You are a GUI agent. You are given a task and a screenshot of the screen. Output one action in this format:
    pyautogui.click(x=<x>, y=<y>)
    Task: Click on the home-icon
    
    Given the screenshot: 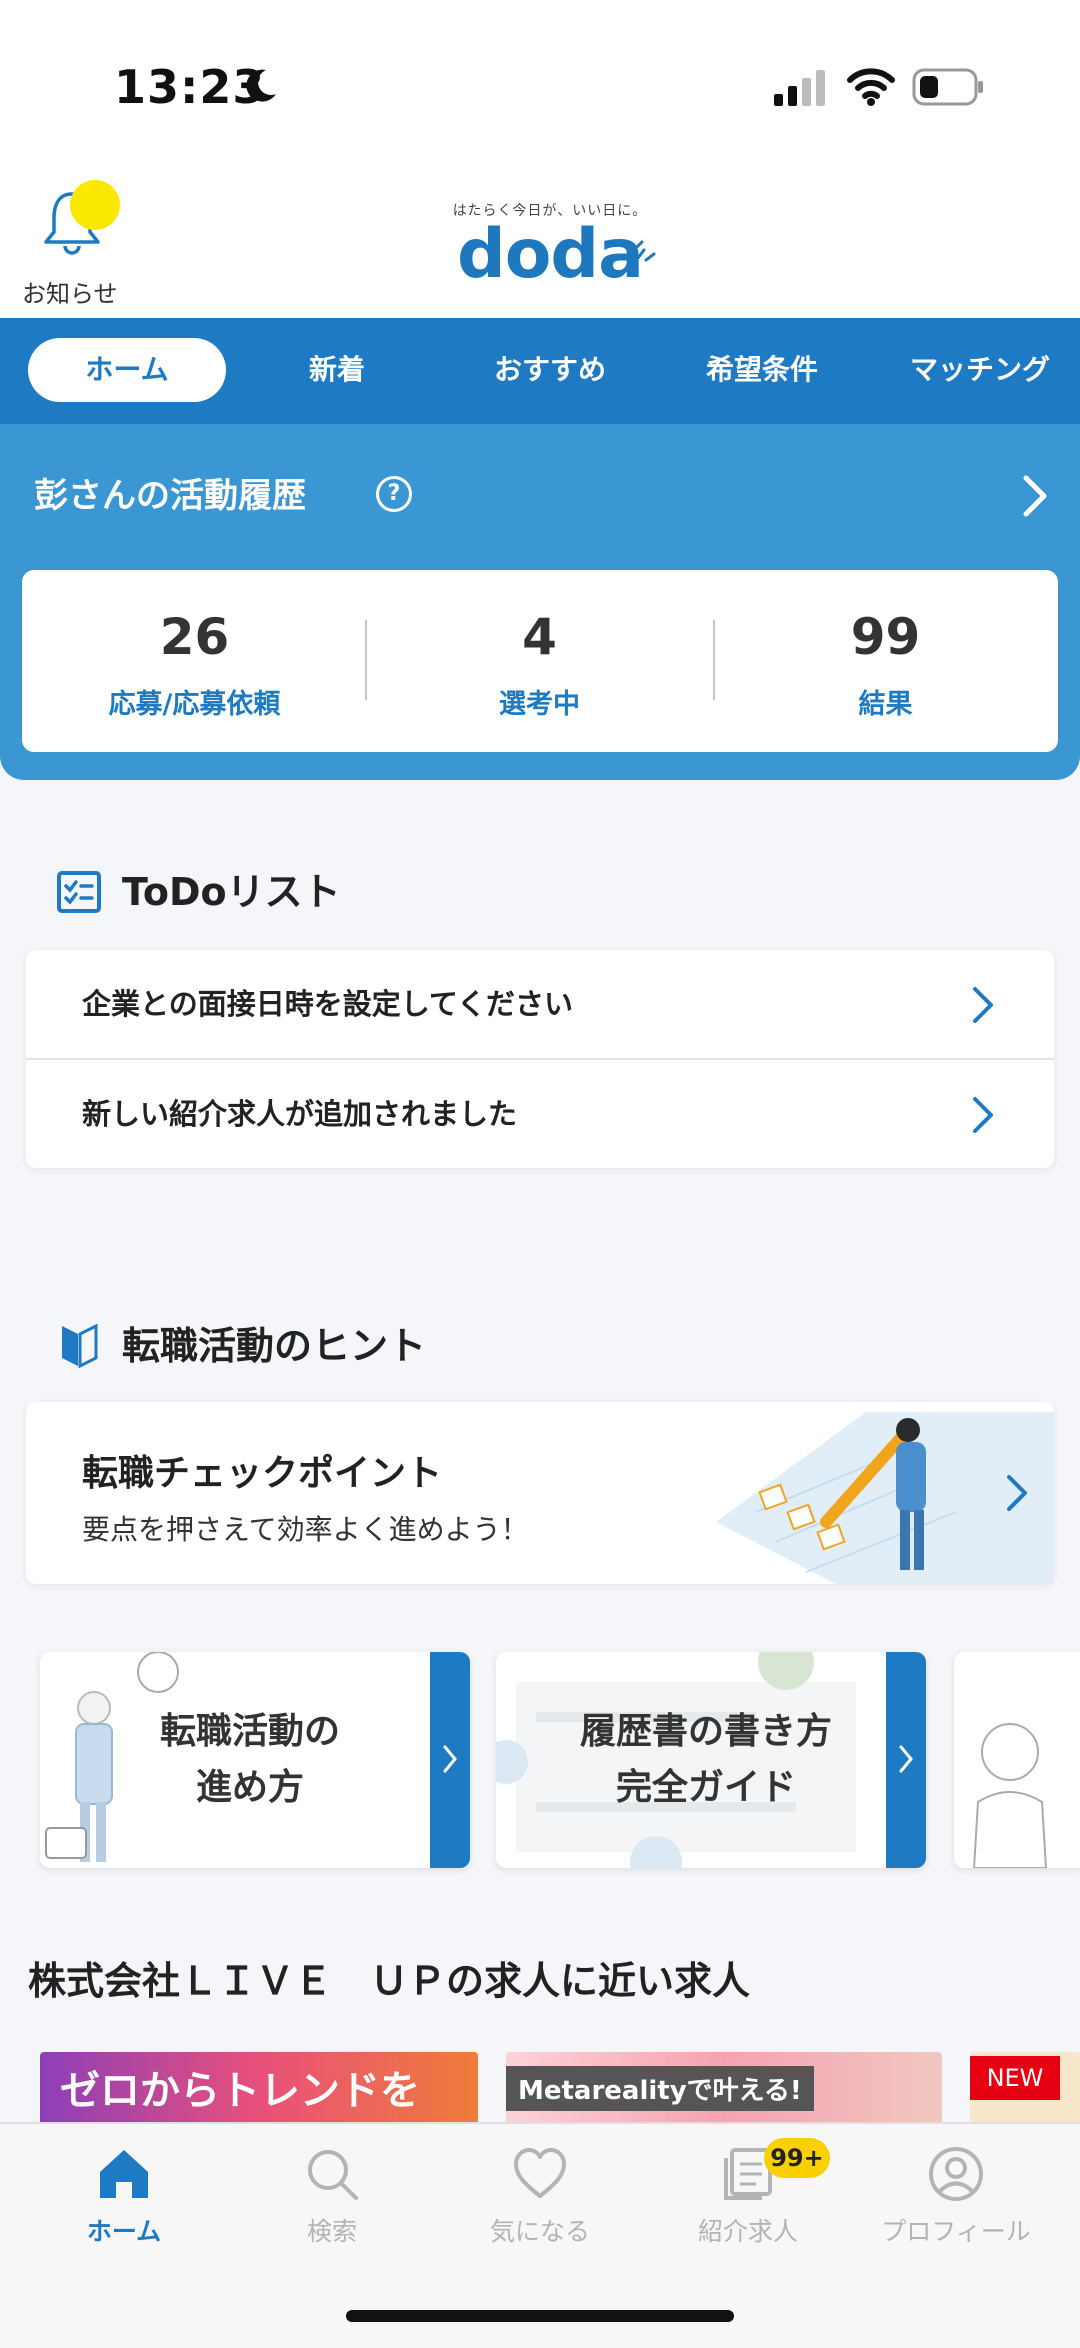 What is the action you would take?
    pyautogui.click(x=124, y=2174)
    